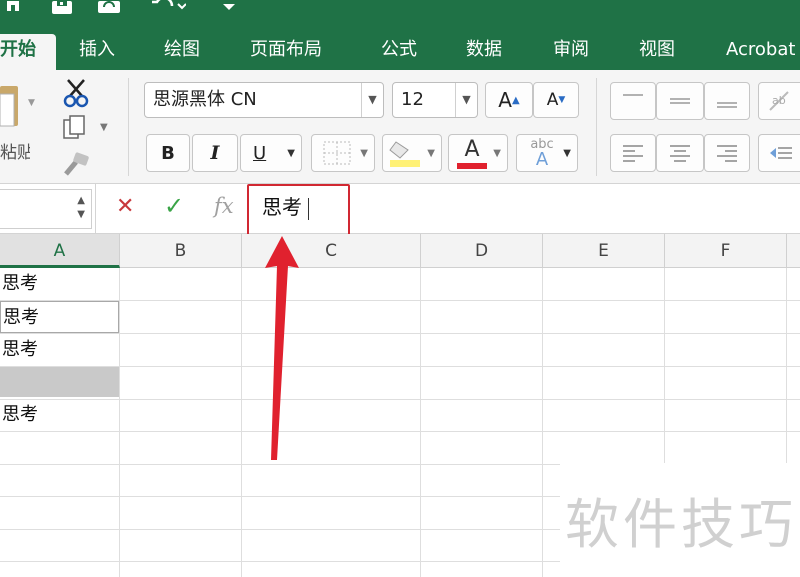  What do you see at coordinates (224, 206) in the screenshot?
I see `function-icon: fx` at bounding box center [224, 206].